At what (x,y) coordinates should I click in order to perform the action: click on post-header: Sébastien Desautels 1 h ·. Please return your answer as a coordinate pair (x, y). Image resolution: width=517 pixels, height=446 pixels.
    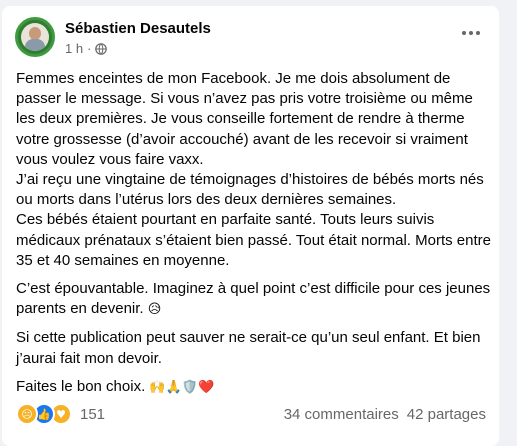
    Looking at the image, I should click on (255, 37).